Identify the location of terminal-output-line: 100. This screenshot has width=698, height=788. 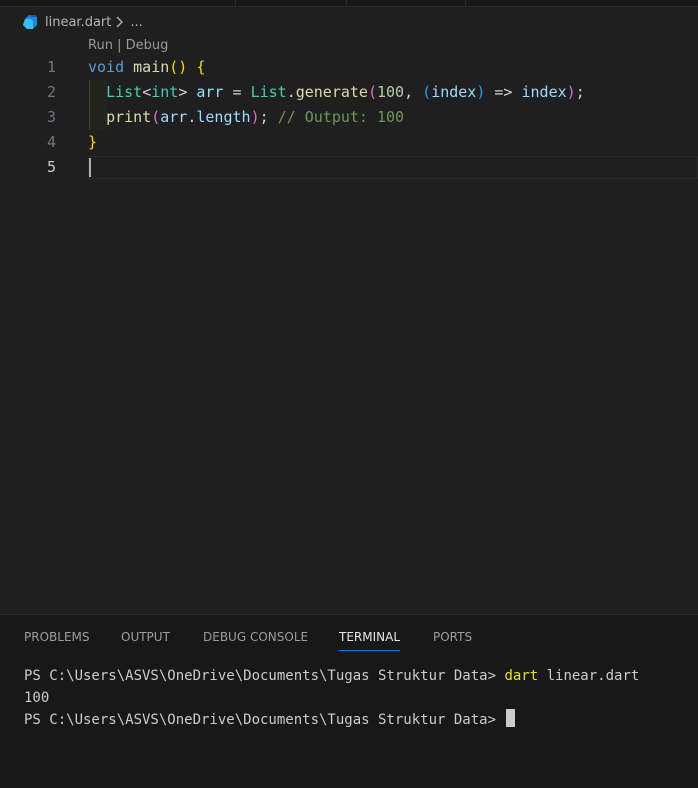
(37, 698).